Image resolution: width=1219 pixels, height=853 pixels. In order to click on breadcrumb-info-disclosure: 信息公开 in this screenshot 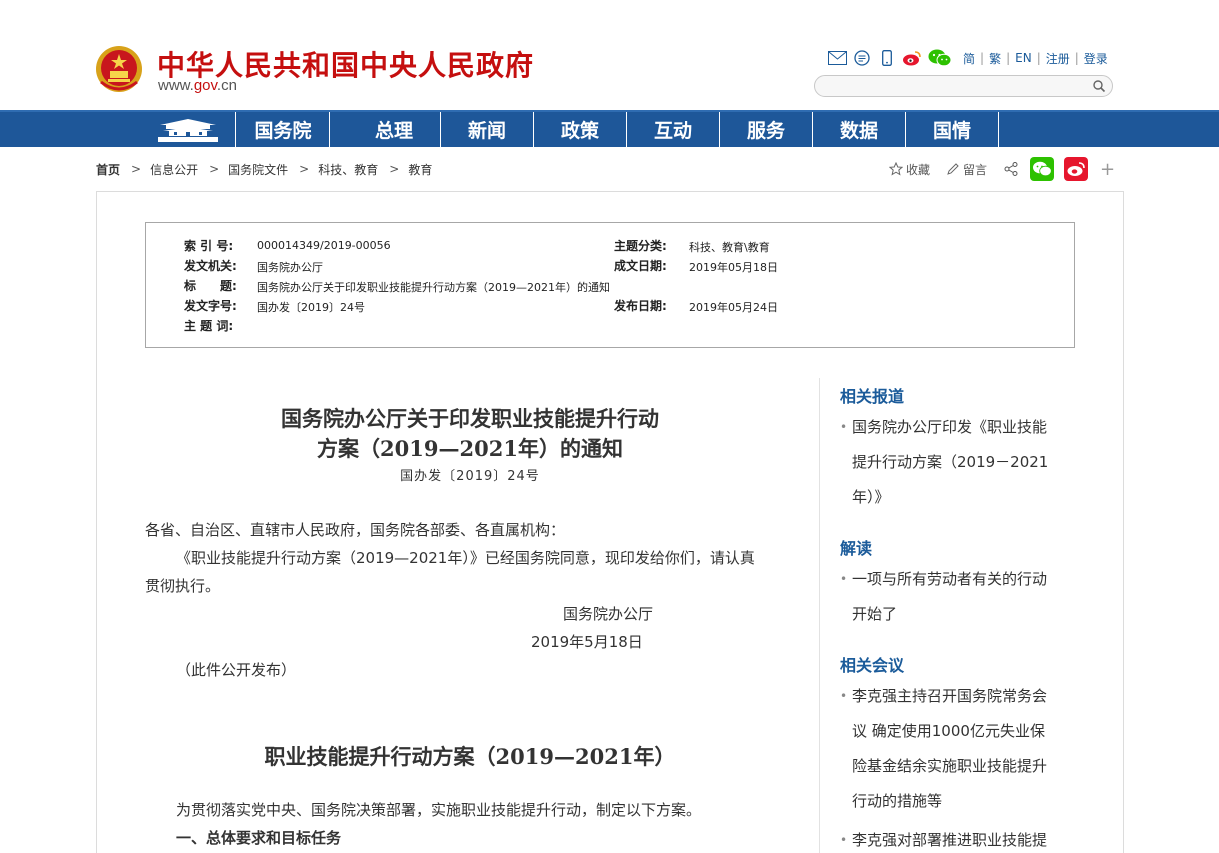, I will do `click(174, 169)`.